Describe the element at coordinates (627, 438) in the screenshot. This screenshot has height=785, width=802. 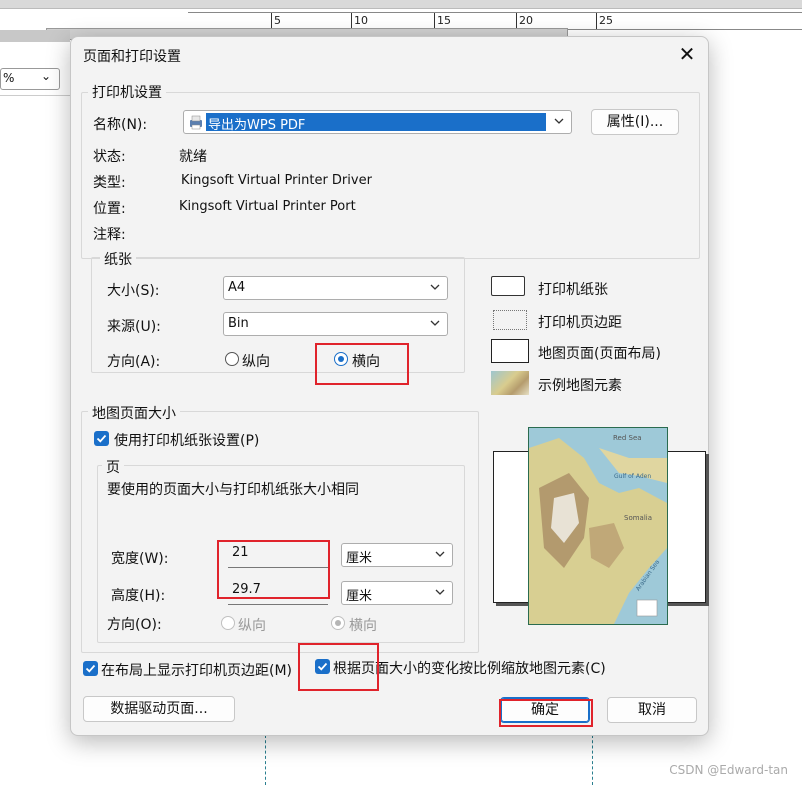
I see `map-label: Red Sea` at that location.